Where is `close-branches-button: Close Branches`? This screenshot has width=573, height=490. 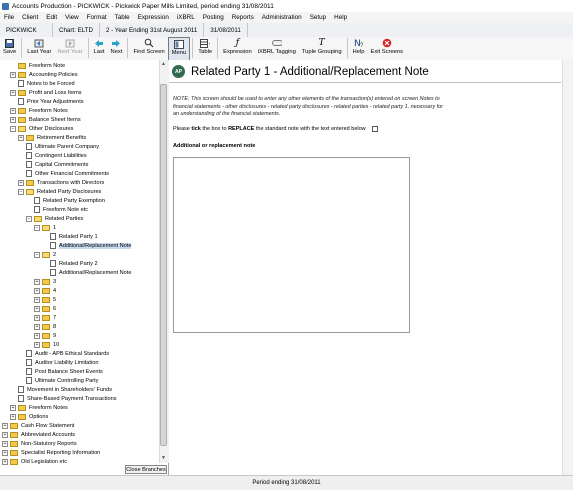
close-branches-button: Close Branches is located at coordinates (146, 469).